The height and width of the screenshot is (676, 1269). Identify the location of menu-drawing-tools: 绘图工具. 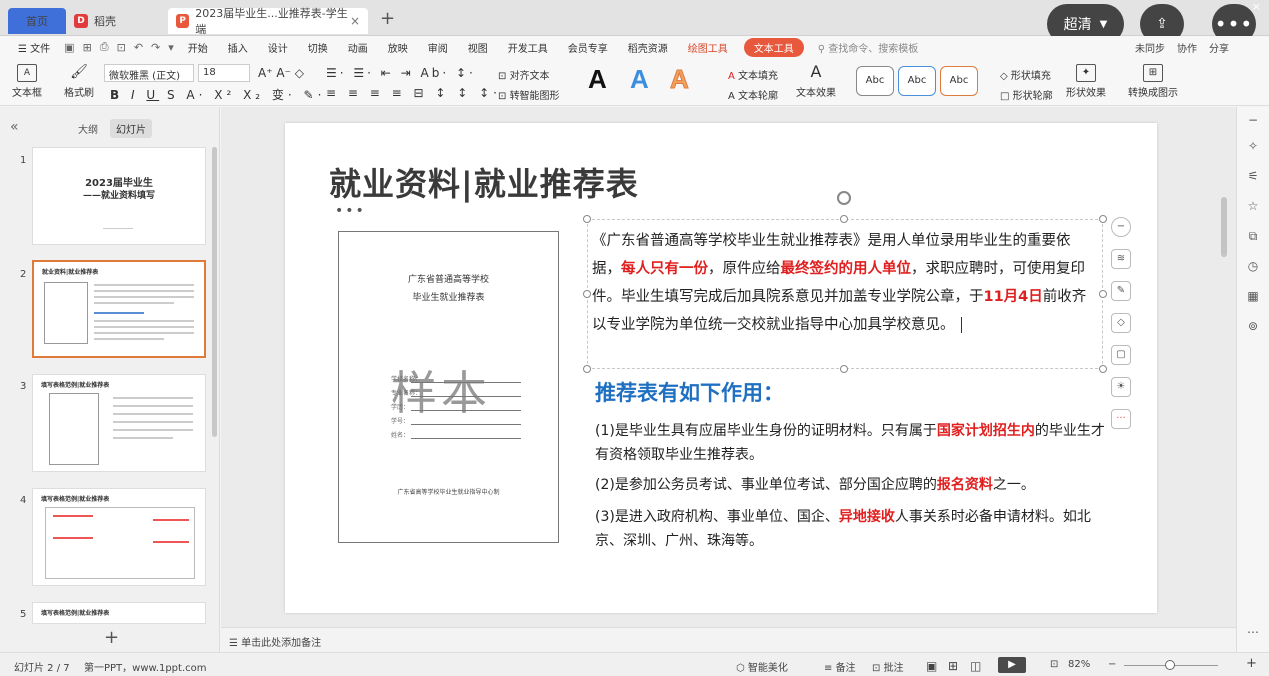
(708, 47).